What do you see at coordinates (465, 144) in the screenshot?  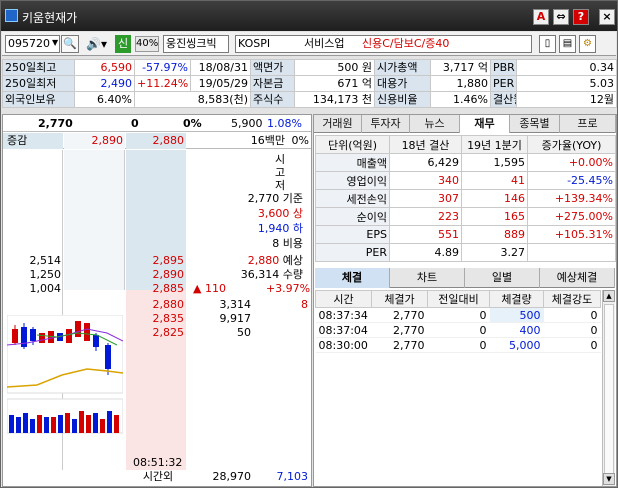 I see `finance-header: 단위(억원) 18년 결산 19년 1분기 증가율(YOY)` at bounding box center [465, 144].